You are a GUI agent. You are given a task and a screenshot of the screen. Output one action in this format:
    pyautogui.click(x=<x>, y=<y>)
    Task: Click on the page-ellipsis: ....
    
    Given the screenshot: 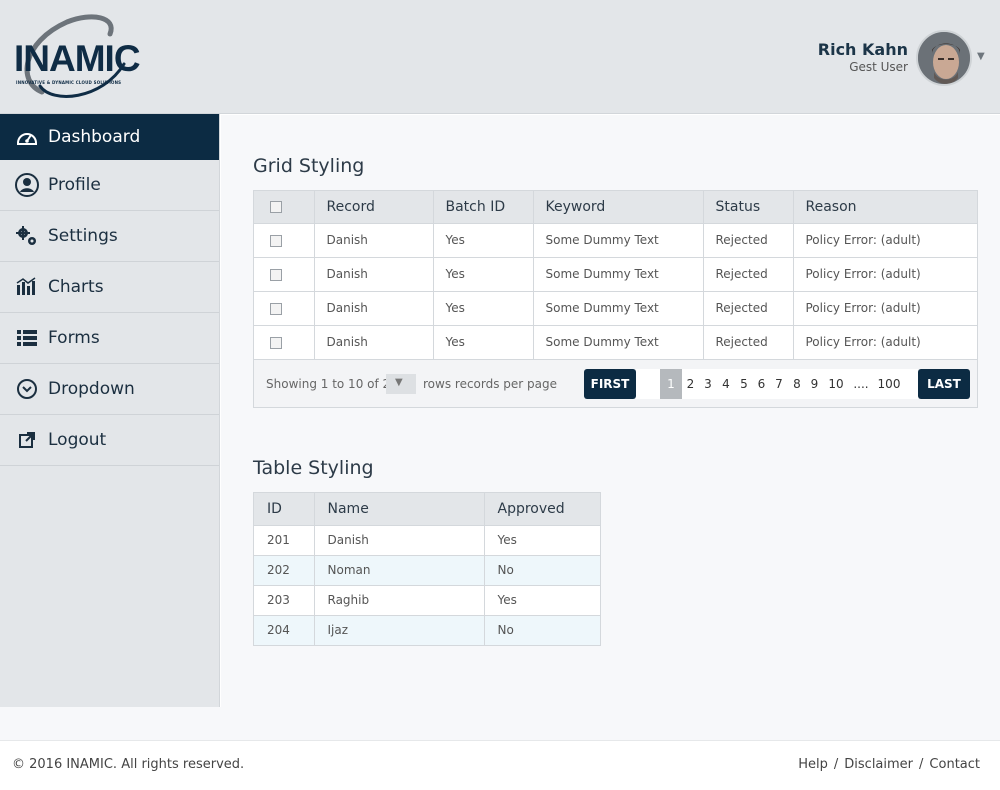 What is the action you would take?
    pyautogui.click(x=861, y=384)
    